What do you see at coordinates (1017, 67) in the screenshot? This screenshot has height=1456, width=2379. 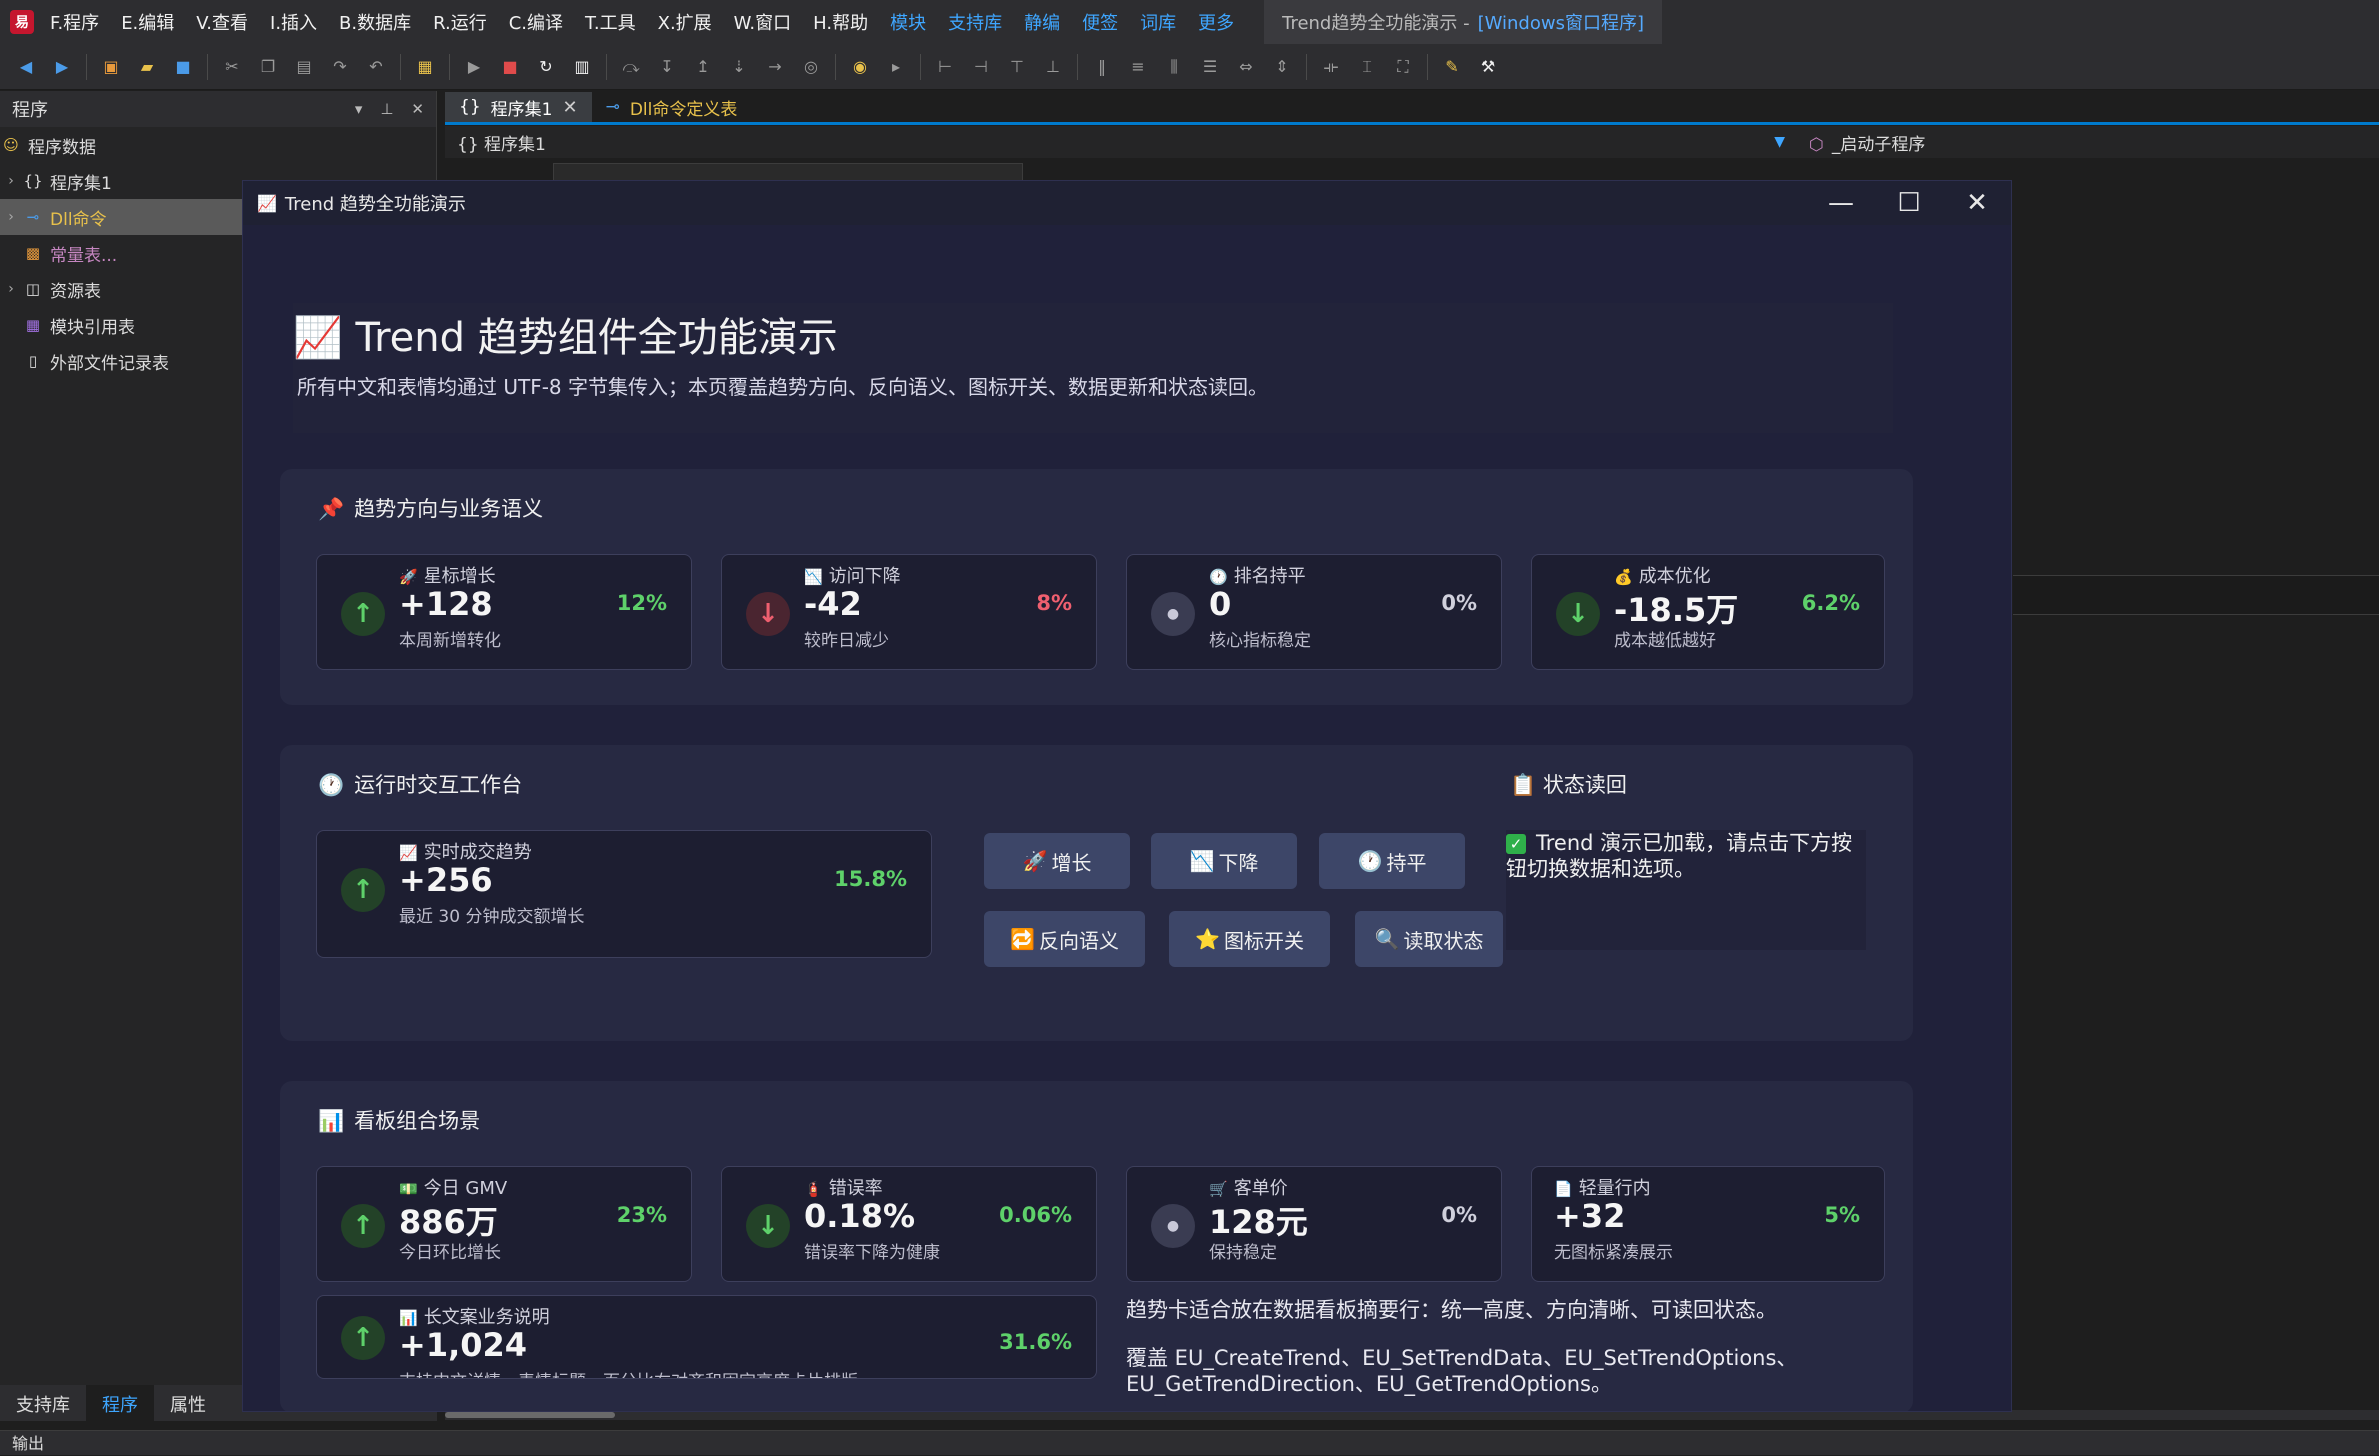 I see `align-top-icon: ⊤` at bounding box center [1017, 67].